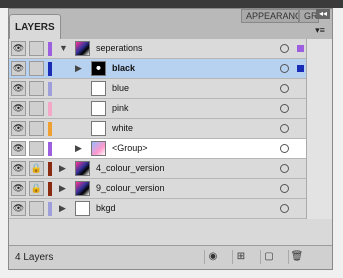 Image resolution: width=343 pixels, height=278 pixels. Describe the element at coordinates (130, 148) in the screenshot. I see `layer-name: <Group>` at that location.